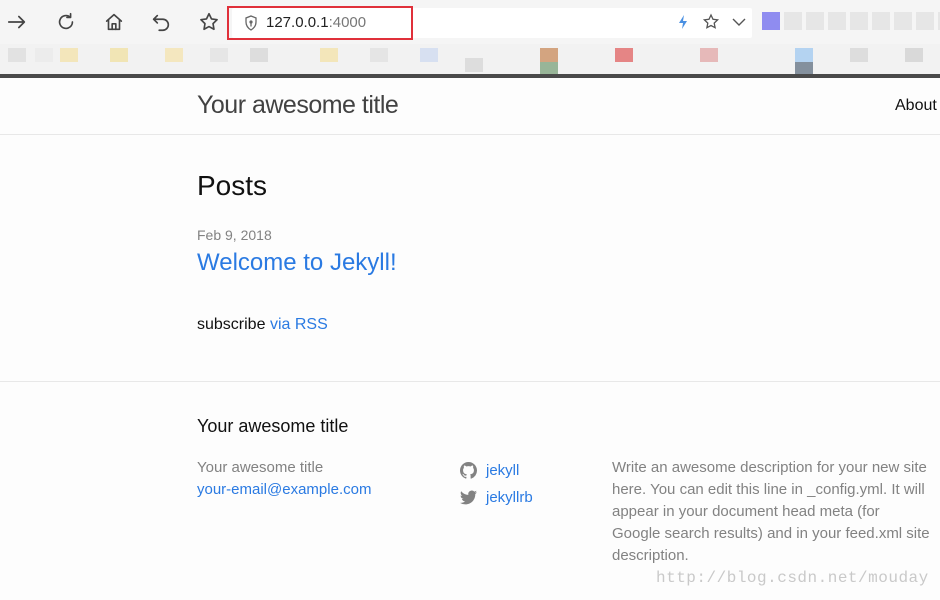 The image size is (940, 600). Describe the element at coordinates (161, 22) in the screenshot. I see `undo-icon` at that location.